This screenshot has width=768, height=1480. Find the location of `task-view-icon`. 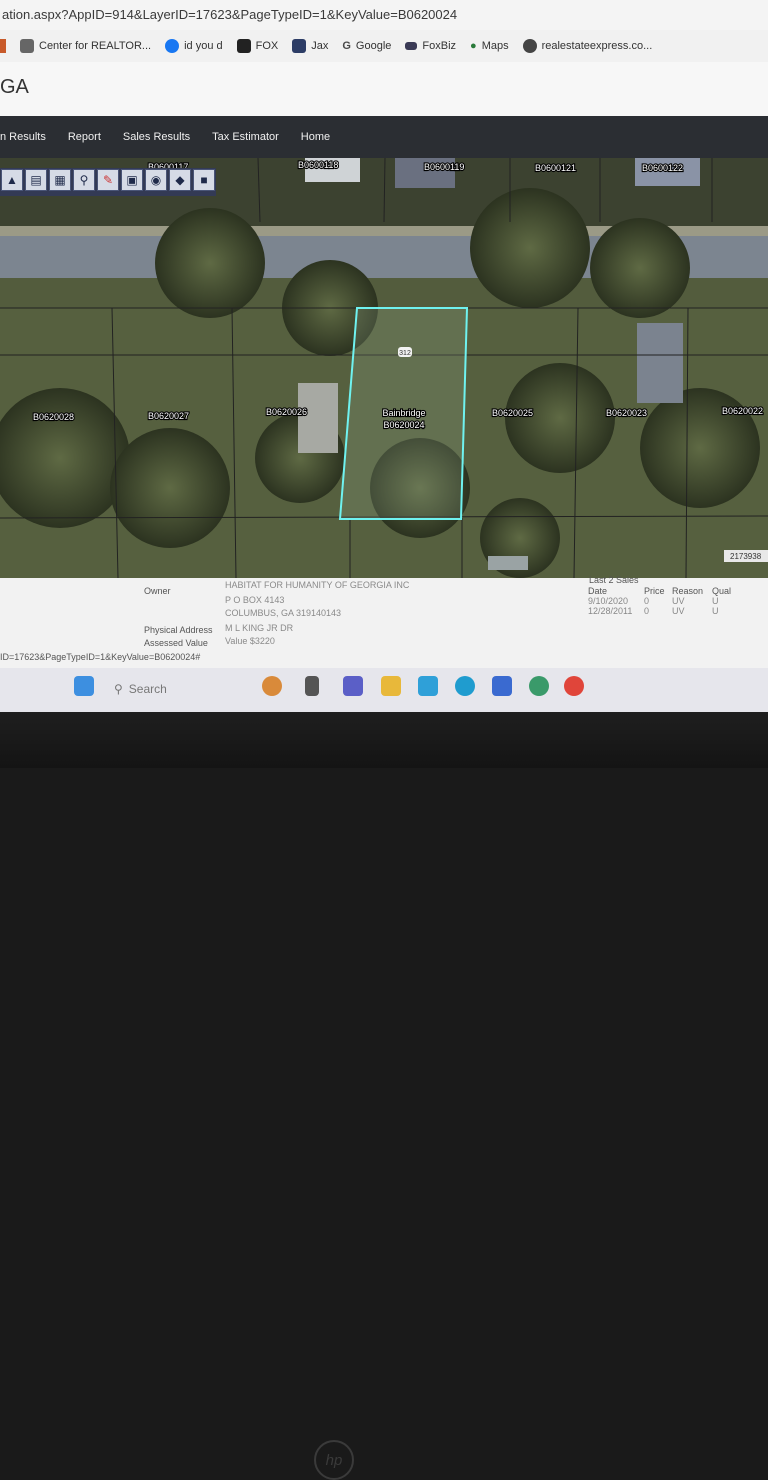

task-view-icon is located at coordinates (312, 686).